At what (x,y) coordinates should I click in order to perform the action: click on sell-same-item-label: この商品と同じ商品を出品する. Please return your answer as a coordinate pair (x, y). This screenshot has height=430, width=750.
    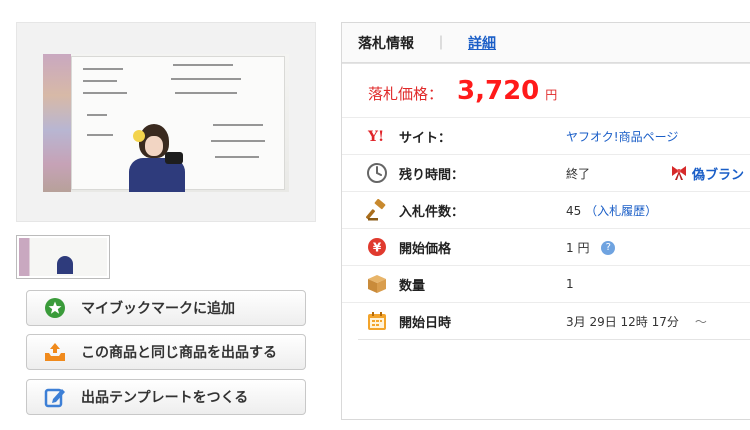
    Looking at the image, I should click on (179, 353).